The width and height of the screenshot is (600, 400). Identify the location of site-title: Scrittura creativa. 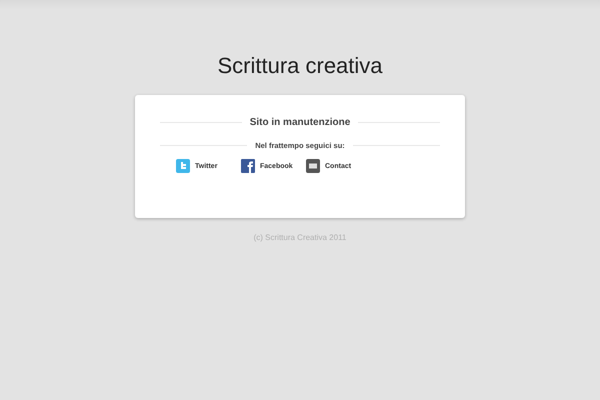
(300, 66).